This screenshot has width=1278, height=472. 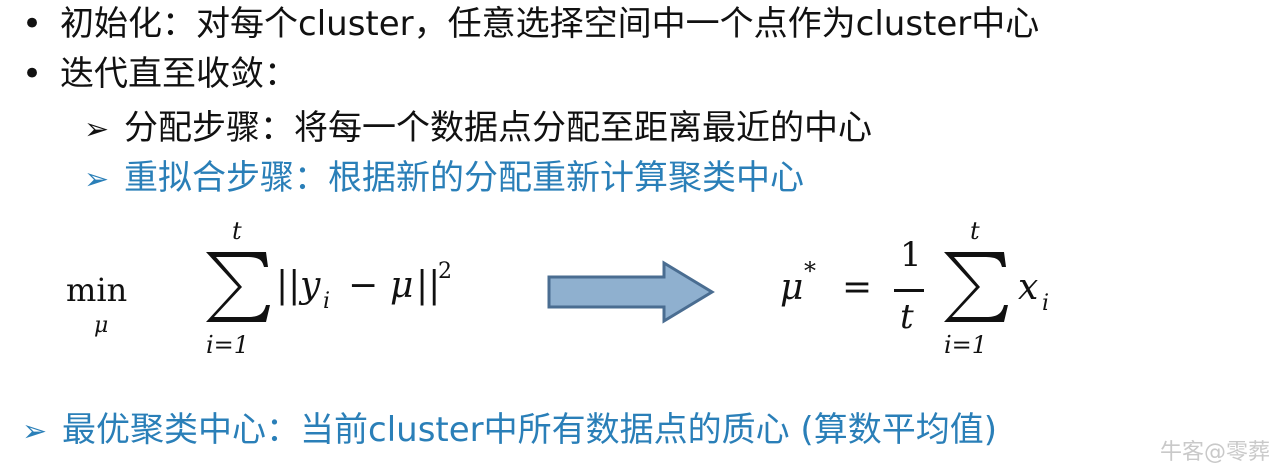 I want to click on formula-centroid: μ * = 1 t t i=1 x i, so click(x=930, y=295).